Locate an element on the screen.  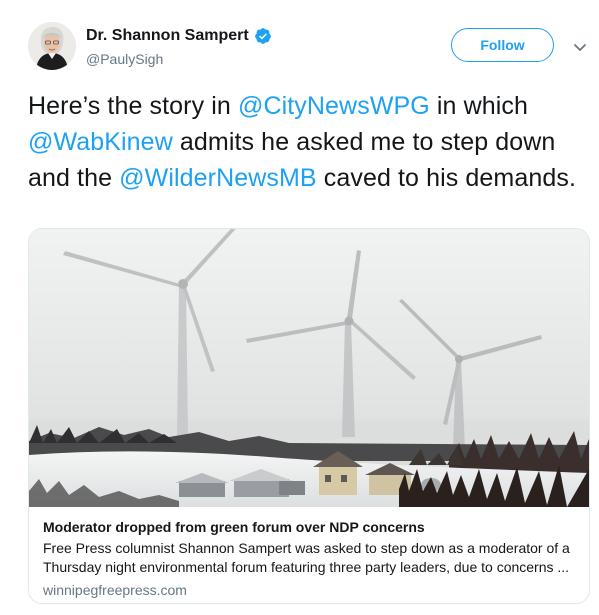
card-domain: winnipegfreepress.com is located at coordinates (310, 590).